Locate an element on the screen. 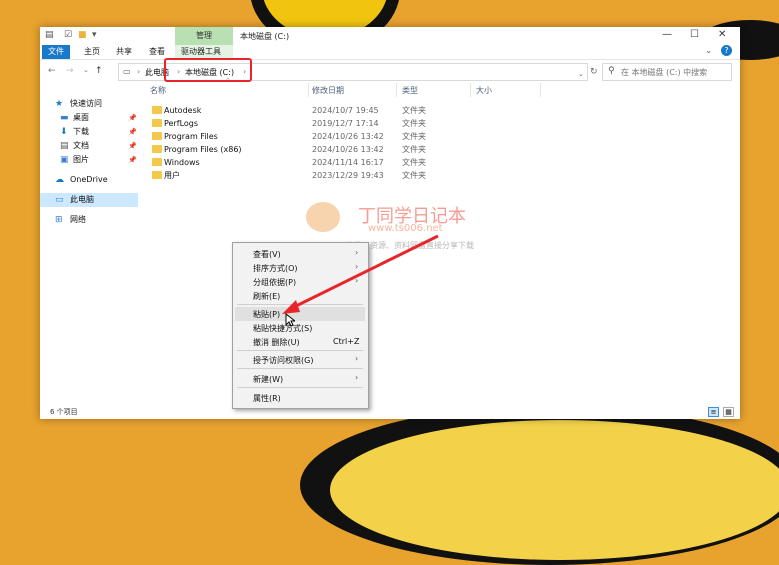 This screenshot has height=565, width=779. column-size: 大小 is located at coordinates (484, 90).